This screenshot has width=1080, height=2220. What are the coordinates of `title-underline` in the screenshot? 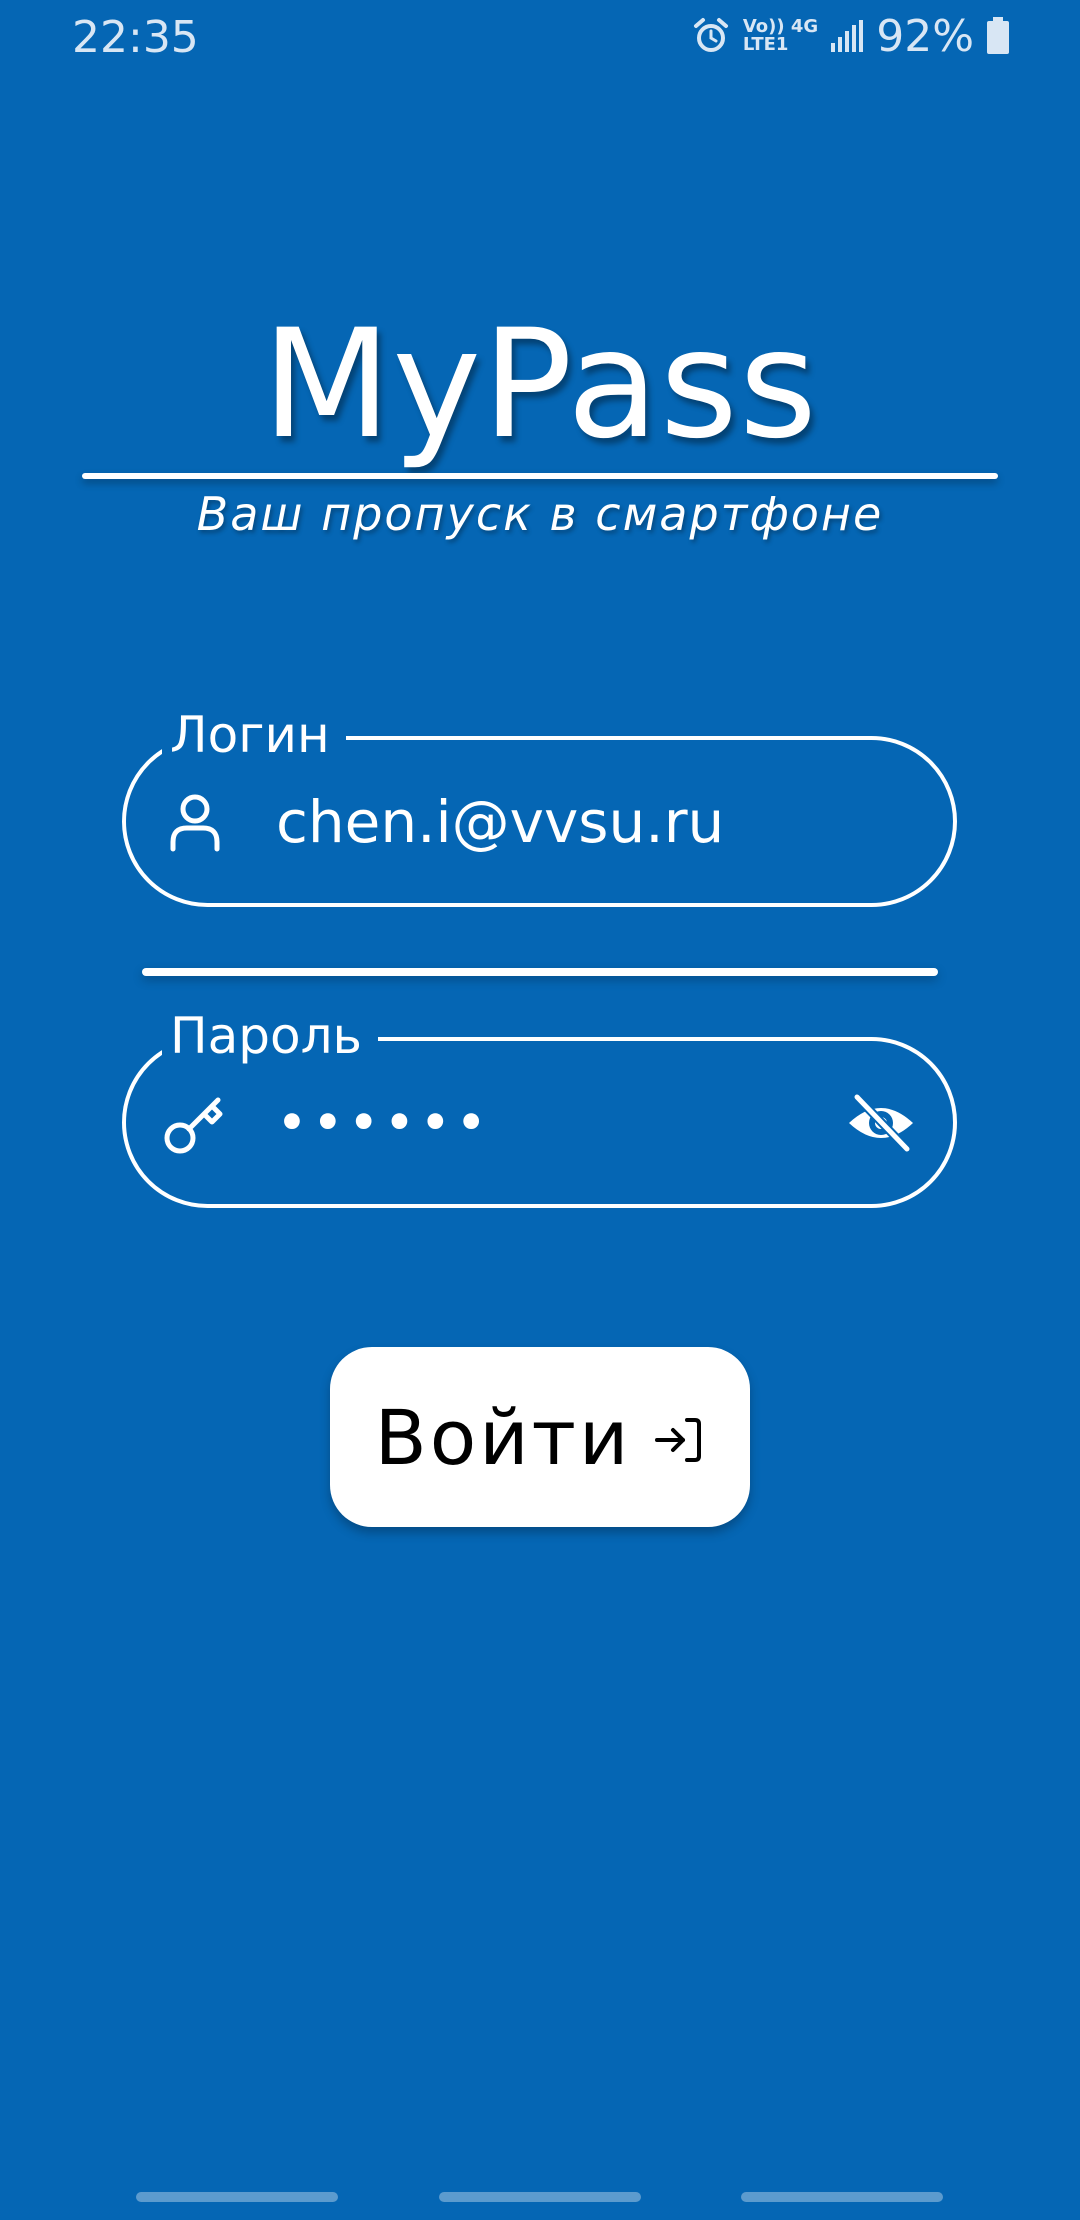 It's located at (540, 476).